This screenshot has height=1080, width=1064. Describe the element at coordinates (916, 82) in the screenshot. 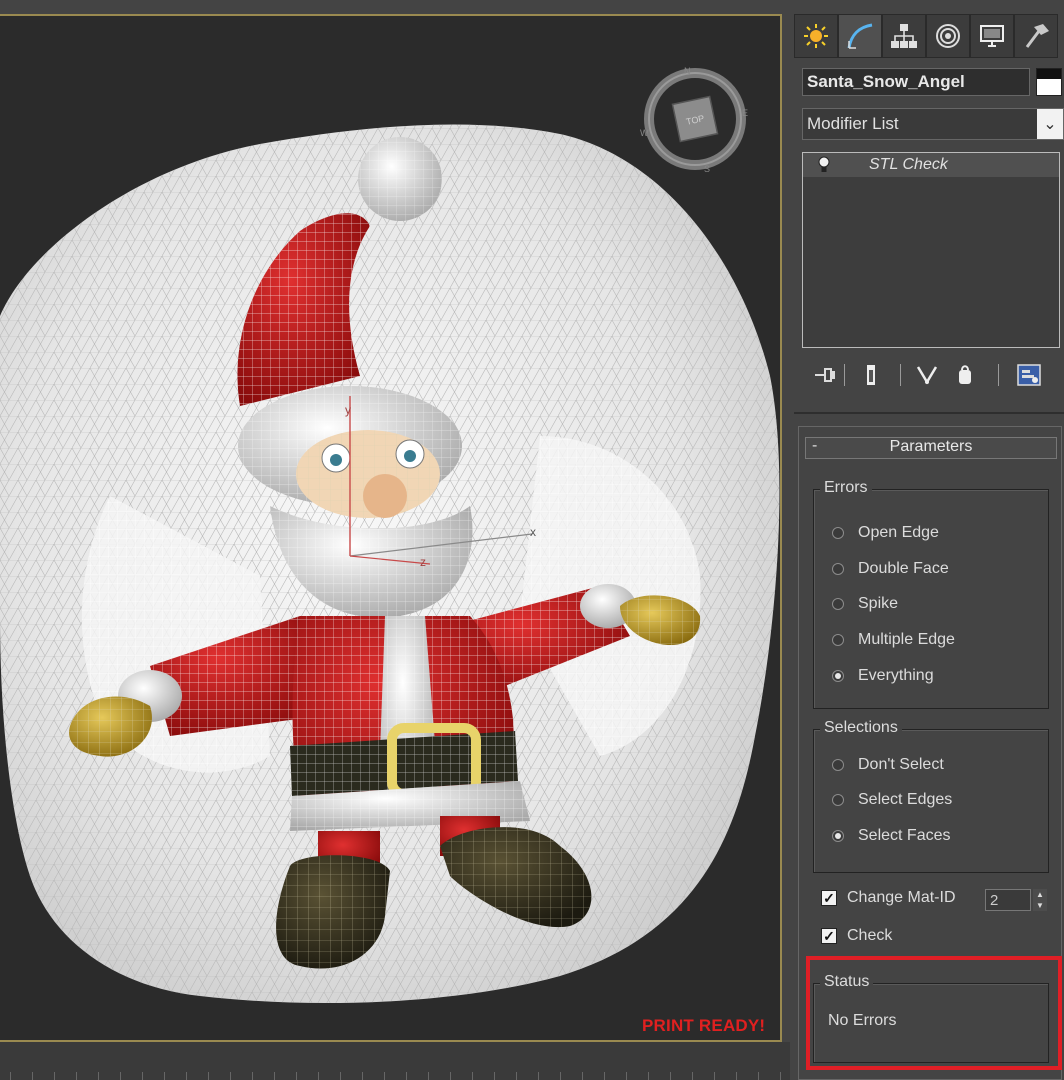

I see `object-name-field: Santa_Snow_Angel` at that location.